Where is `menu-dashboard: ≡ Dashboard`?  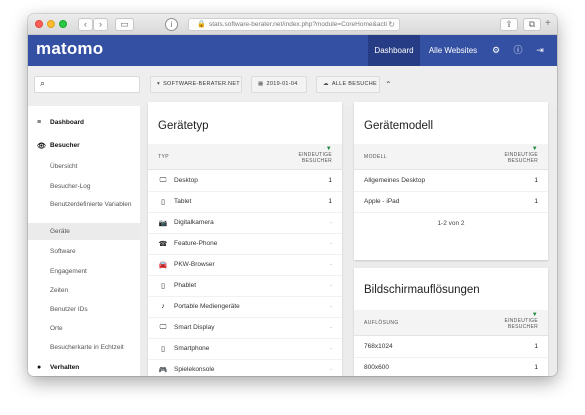 menu-dashboard: ≡ Dashboard is located at coordinates (84, 122).